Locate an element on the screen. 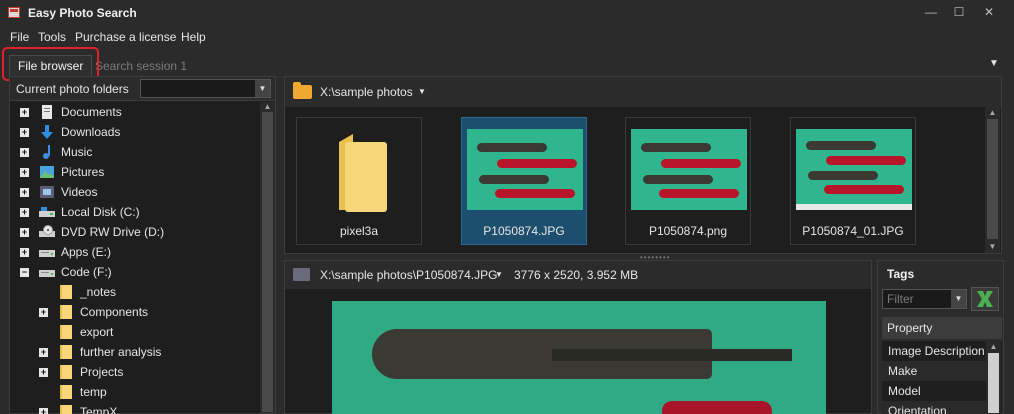  thumbnail-scrollbar: ▲ ▼ is located at coordinates (992, 180).